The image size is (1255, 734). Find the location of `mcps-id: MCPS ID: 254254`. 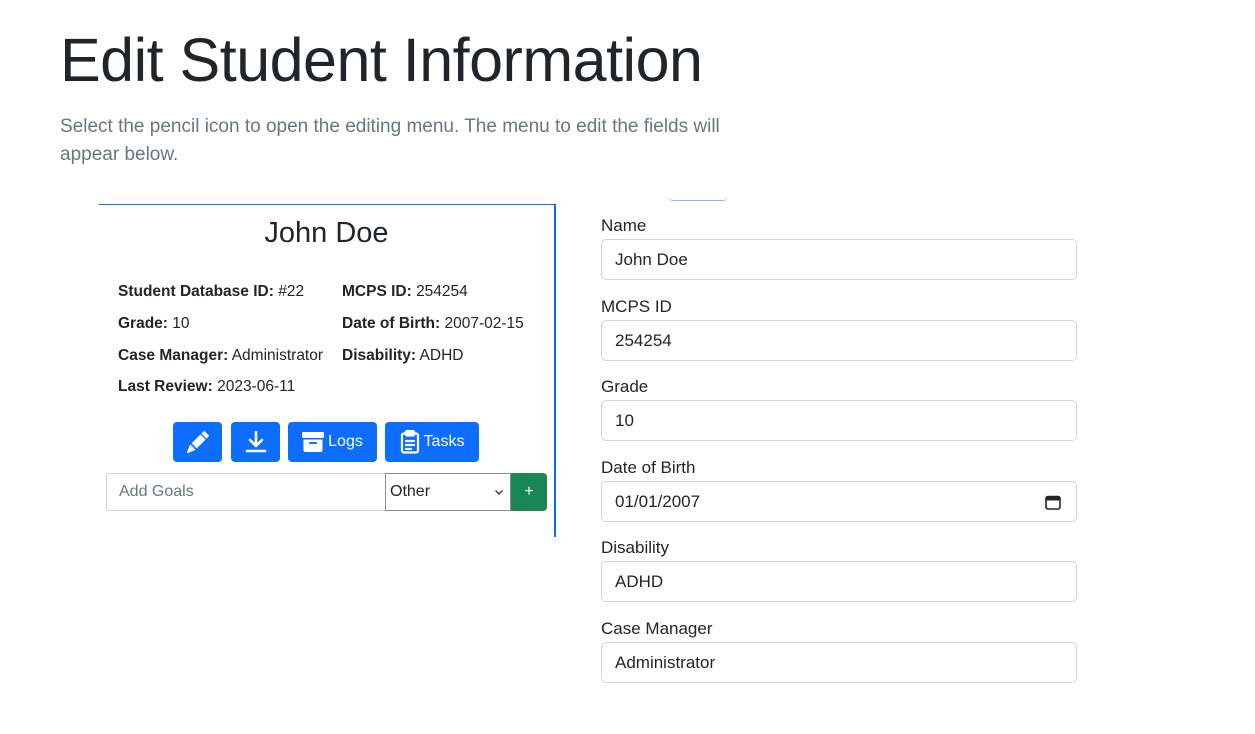

mcps-id: MCPS ID: 254254 is located at coordinates (405, 292).